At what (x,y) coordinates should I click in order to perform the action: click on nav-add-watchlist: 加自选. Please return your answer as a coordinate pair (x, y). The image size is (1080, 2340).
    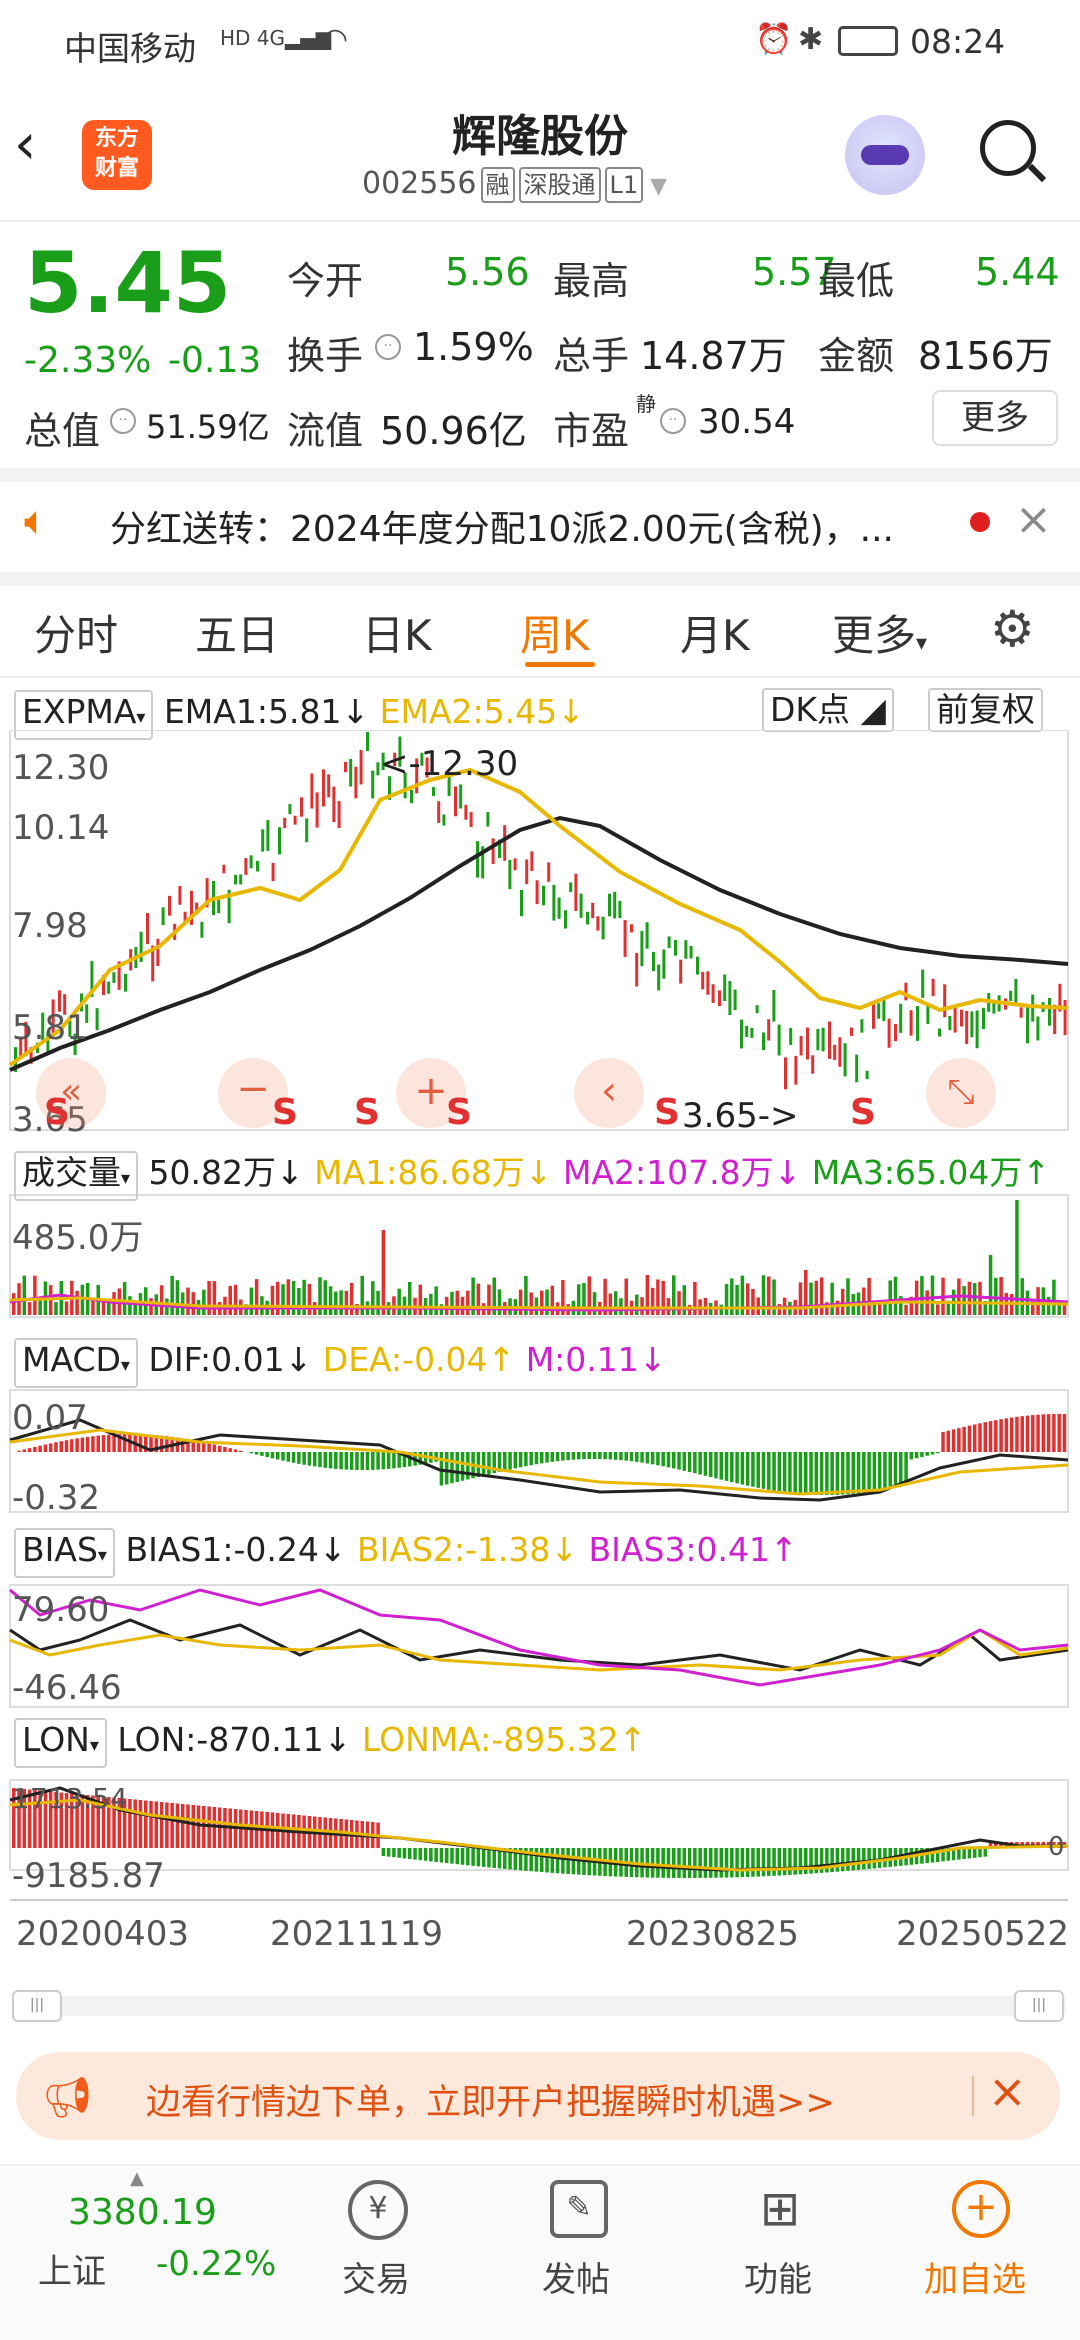
    Looking at the image, I should click on (975, 2276).